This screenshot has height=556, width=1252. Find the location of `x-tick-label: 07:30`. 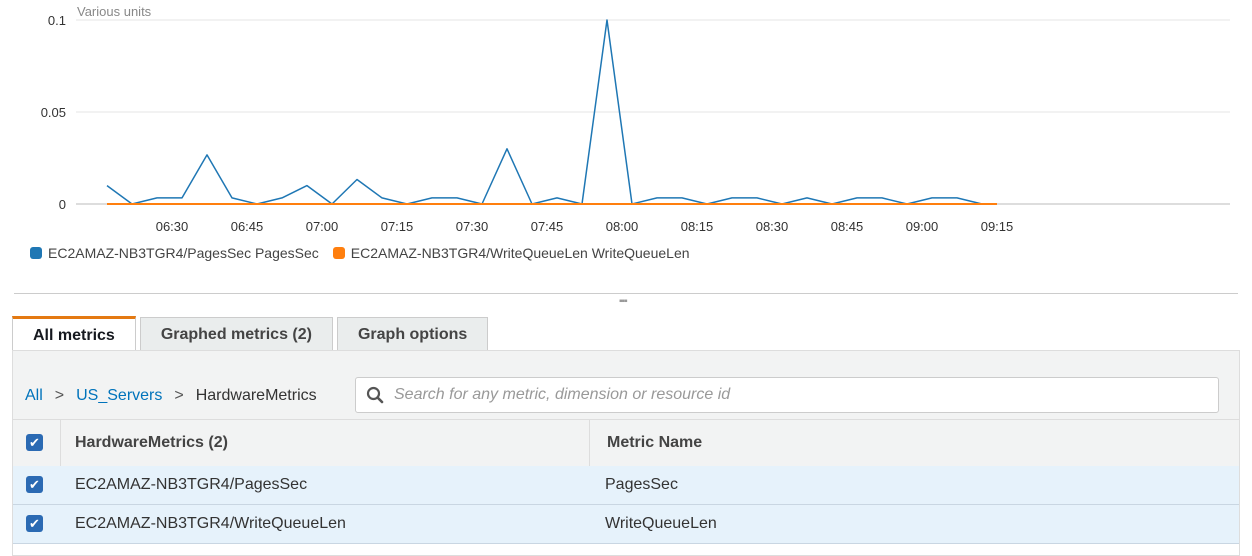

x-tick-label: 07:30 is located at coordinates (472, 226).